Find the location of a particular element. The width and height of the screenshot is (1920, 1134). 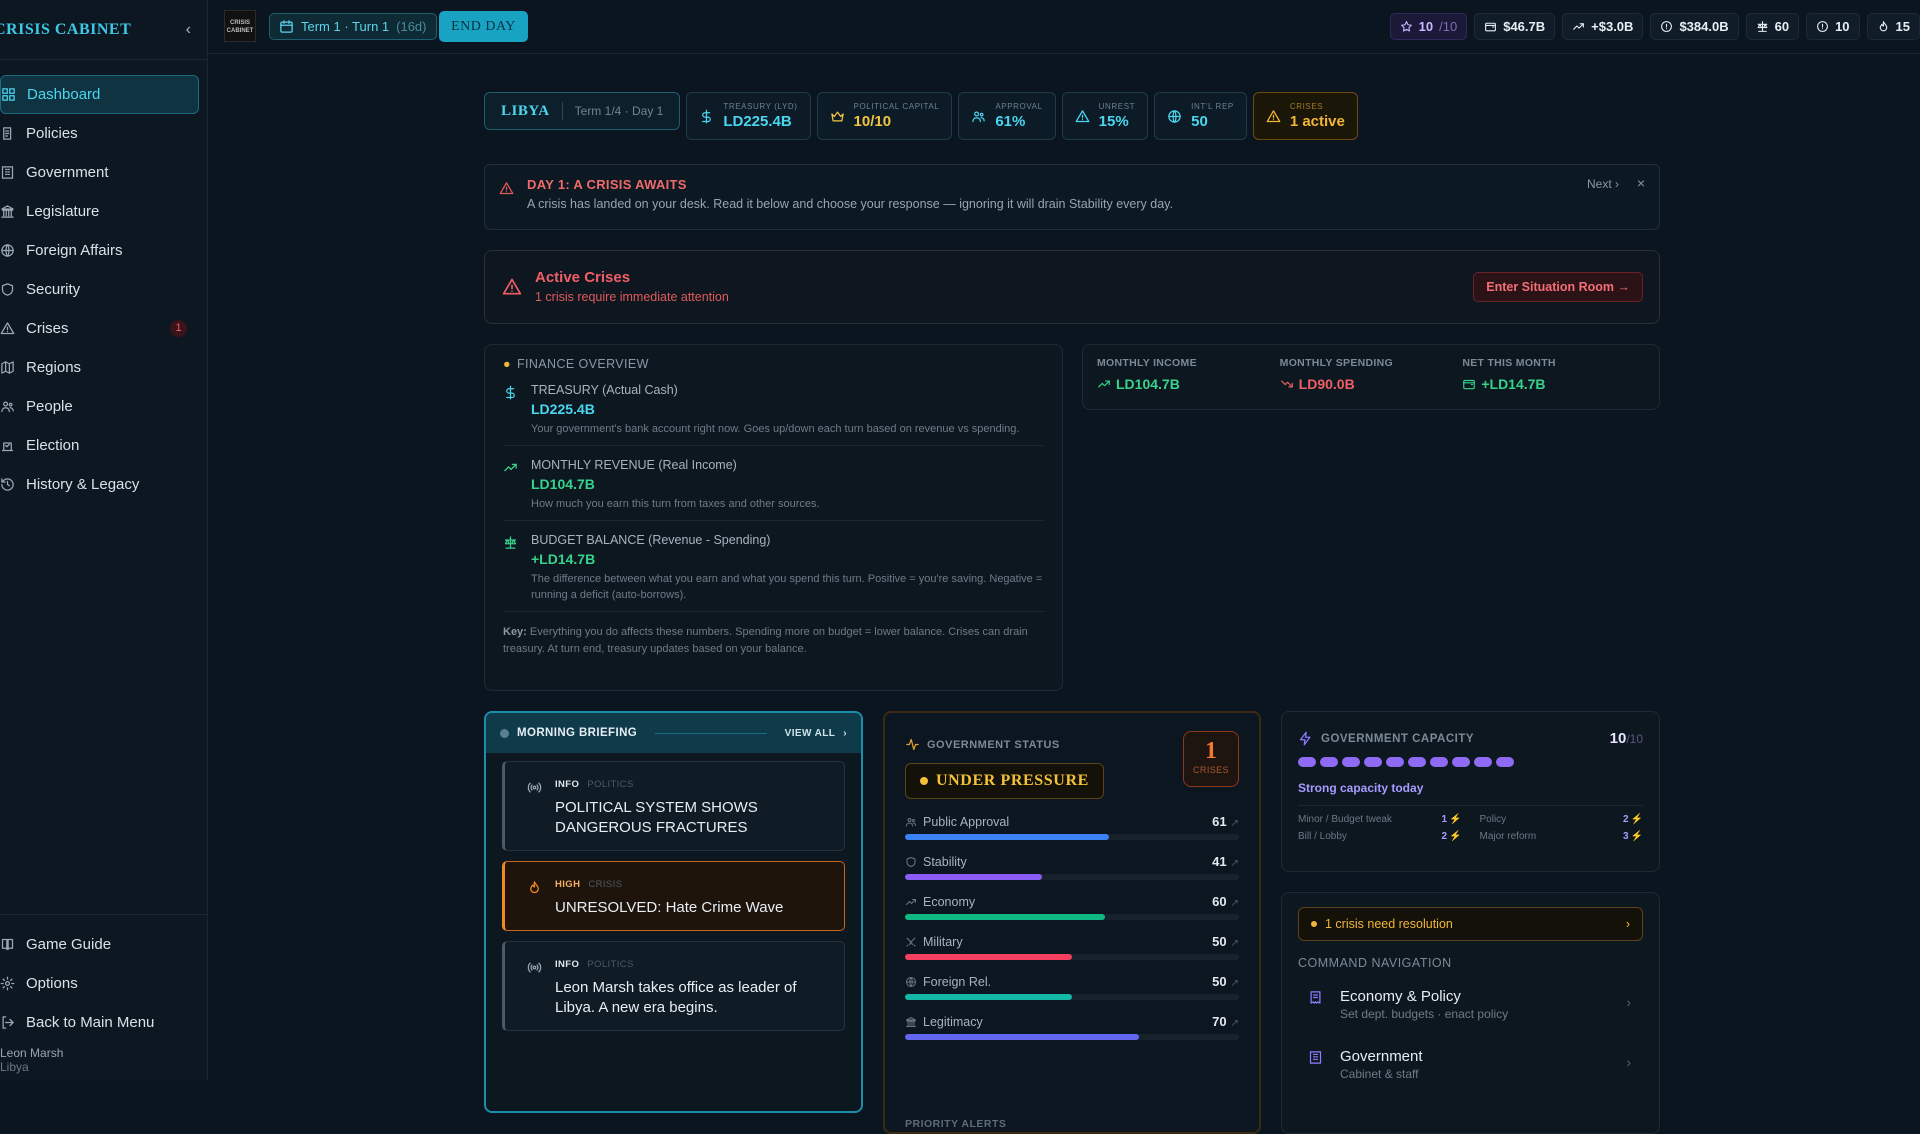

situation-room-button: Enter Situation Room → is located at coordinates (1558, 287).